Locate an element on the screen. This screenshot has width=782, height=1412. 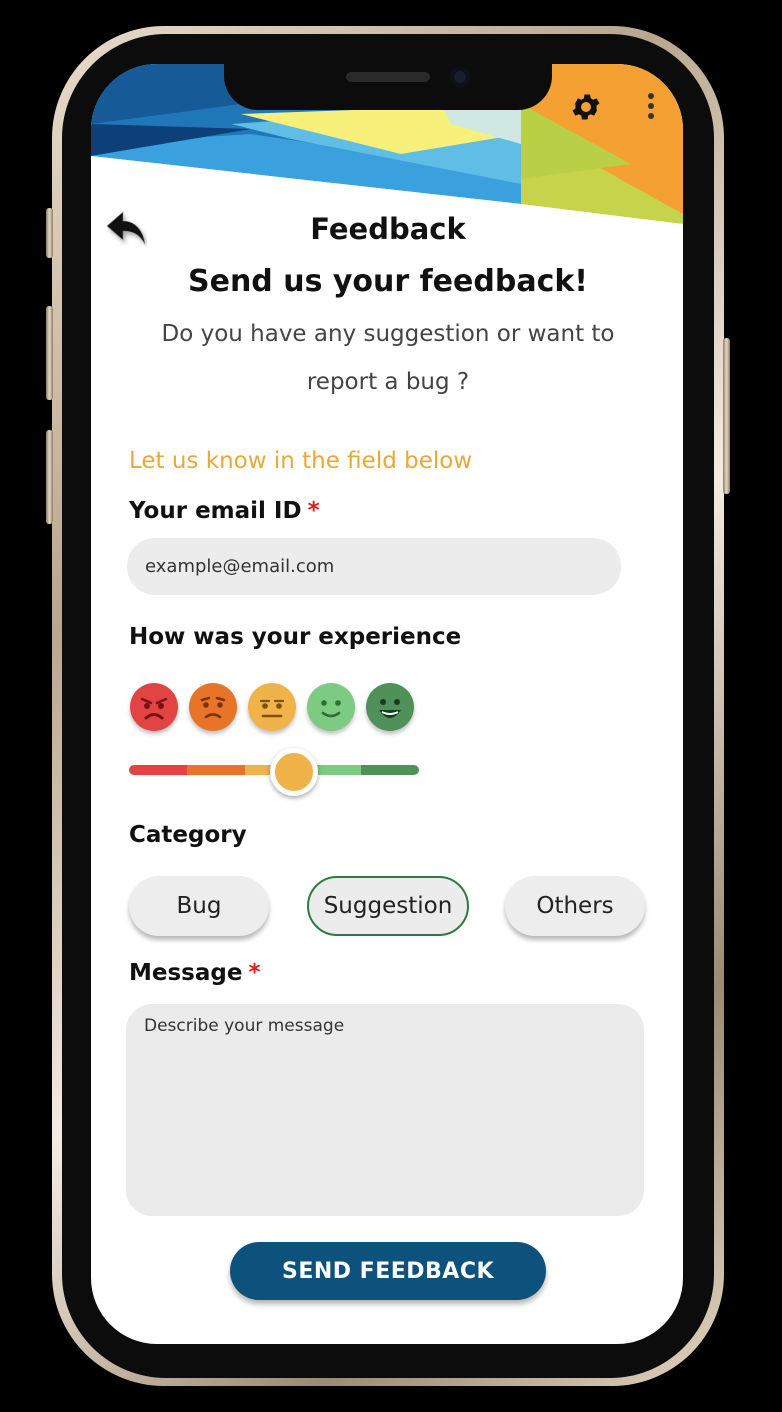
send-feedback-button: SEND FEEDBACK is located at coordinates (388, 1271).